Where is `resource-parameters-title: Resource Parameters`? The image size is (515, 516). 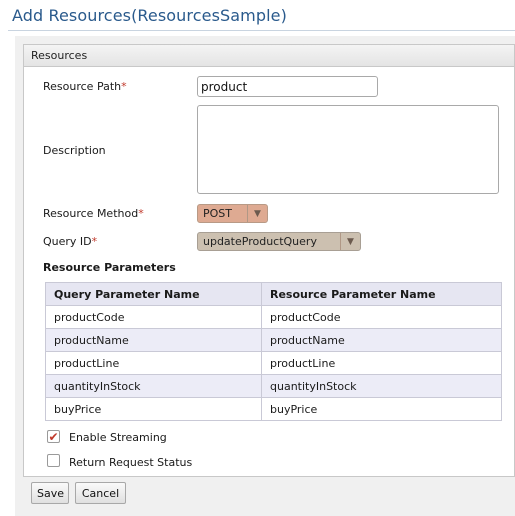
resource-parameters-title: Resource Parameters is located at coordinates (109, 267).